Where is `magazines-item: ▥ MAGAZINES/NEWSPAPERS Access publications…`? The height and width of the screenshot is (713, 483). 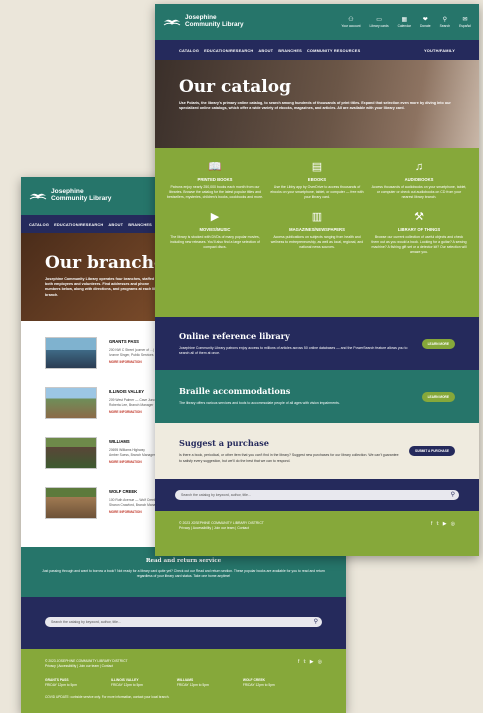 magazines-item: ▥ MAGAZINES/NEWSPAPERS Access publications… is located at coordinates (317, 232).